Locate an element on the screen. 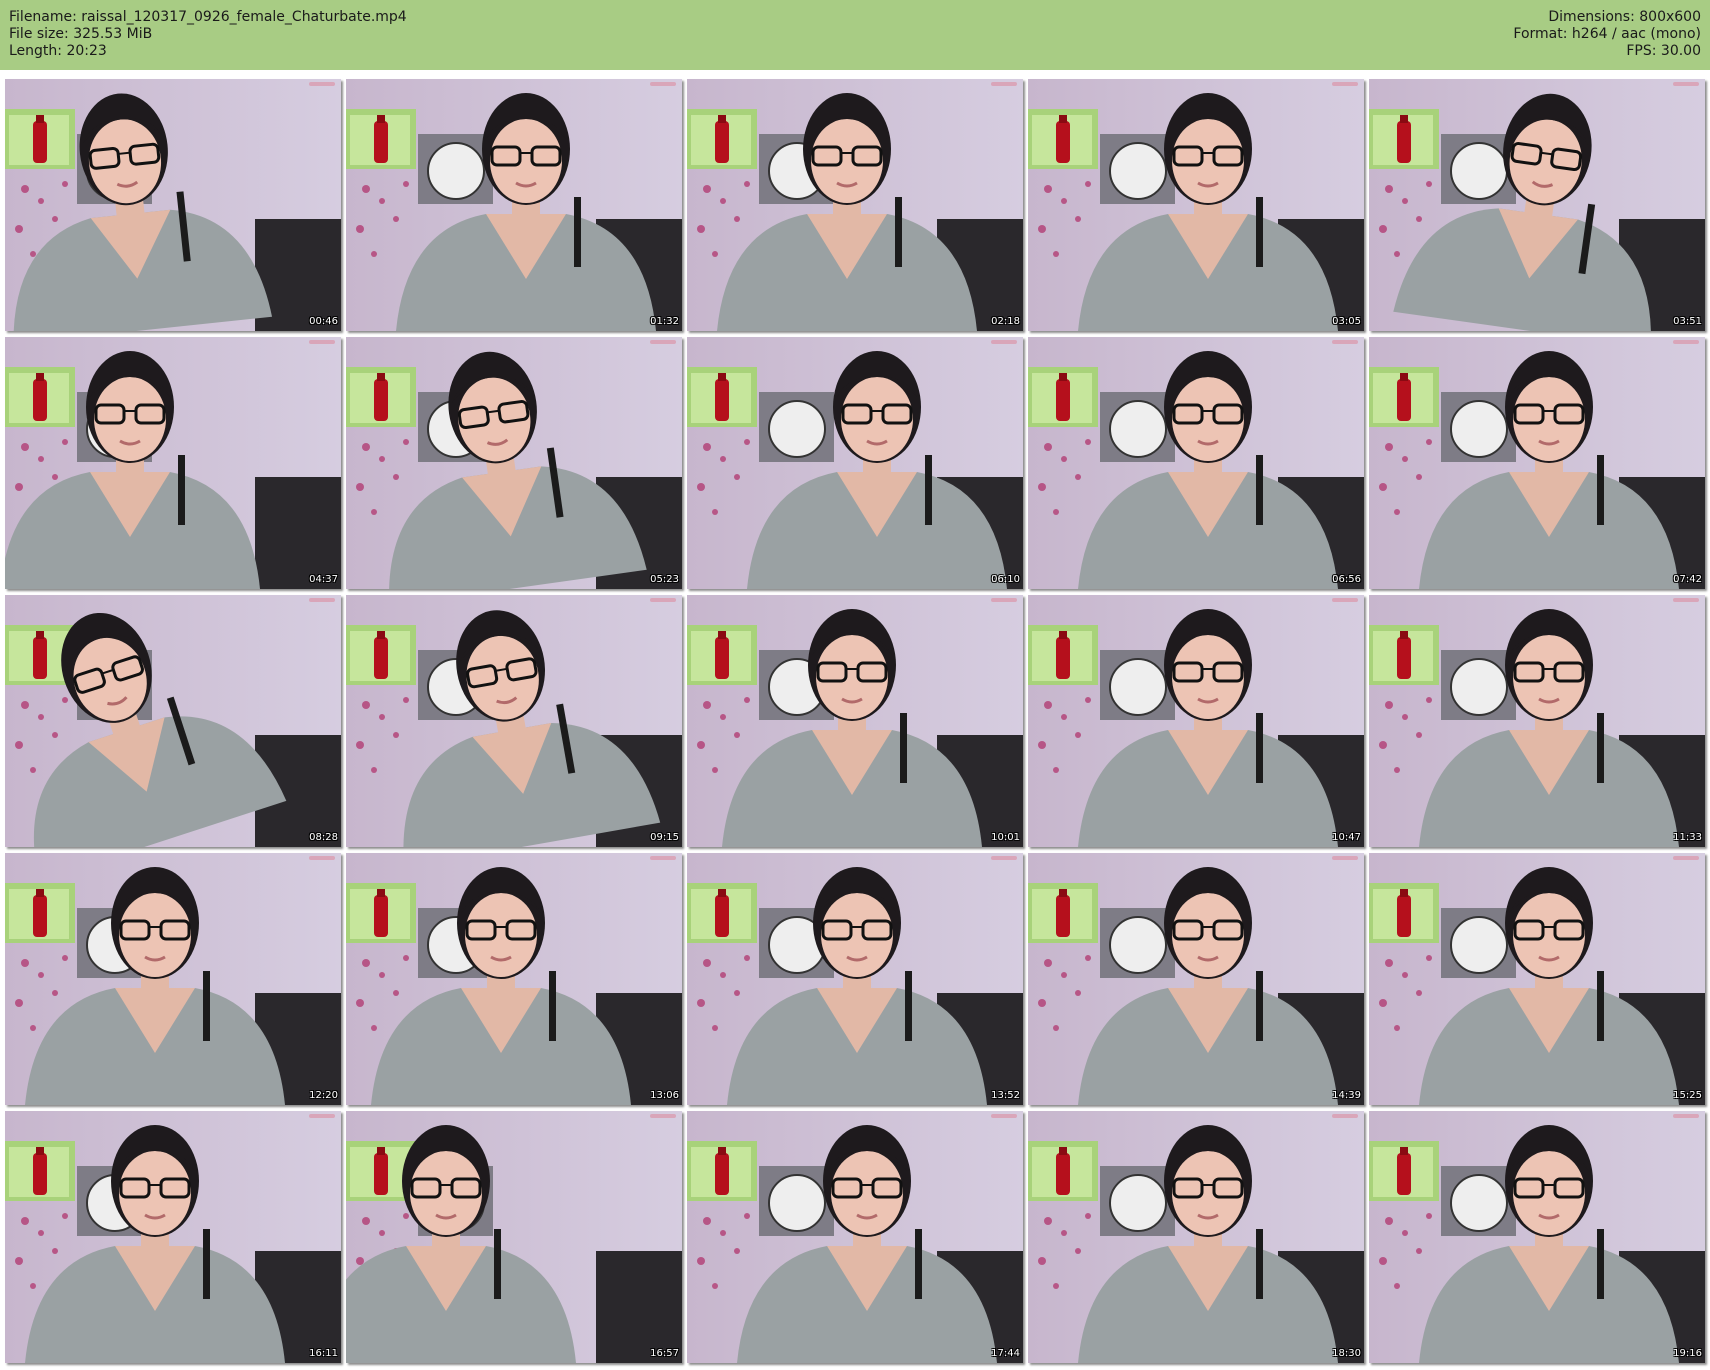  thumbnail-timestamp: 10:01 is located at coordinates (1005, 837).